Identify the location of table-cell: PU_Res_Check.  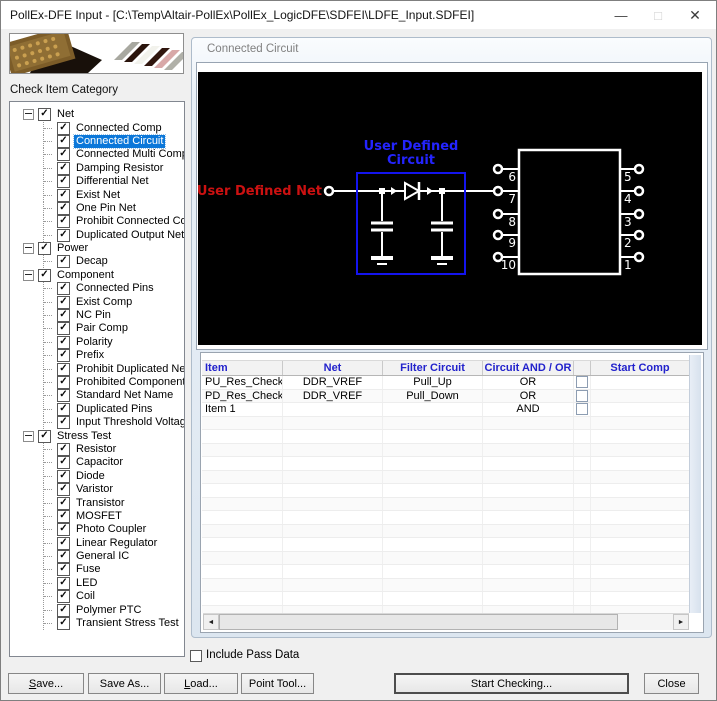
(242, 382).